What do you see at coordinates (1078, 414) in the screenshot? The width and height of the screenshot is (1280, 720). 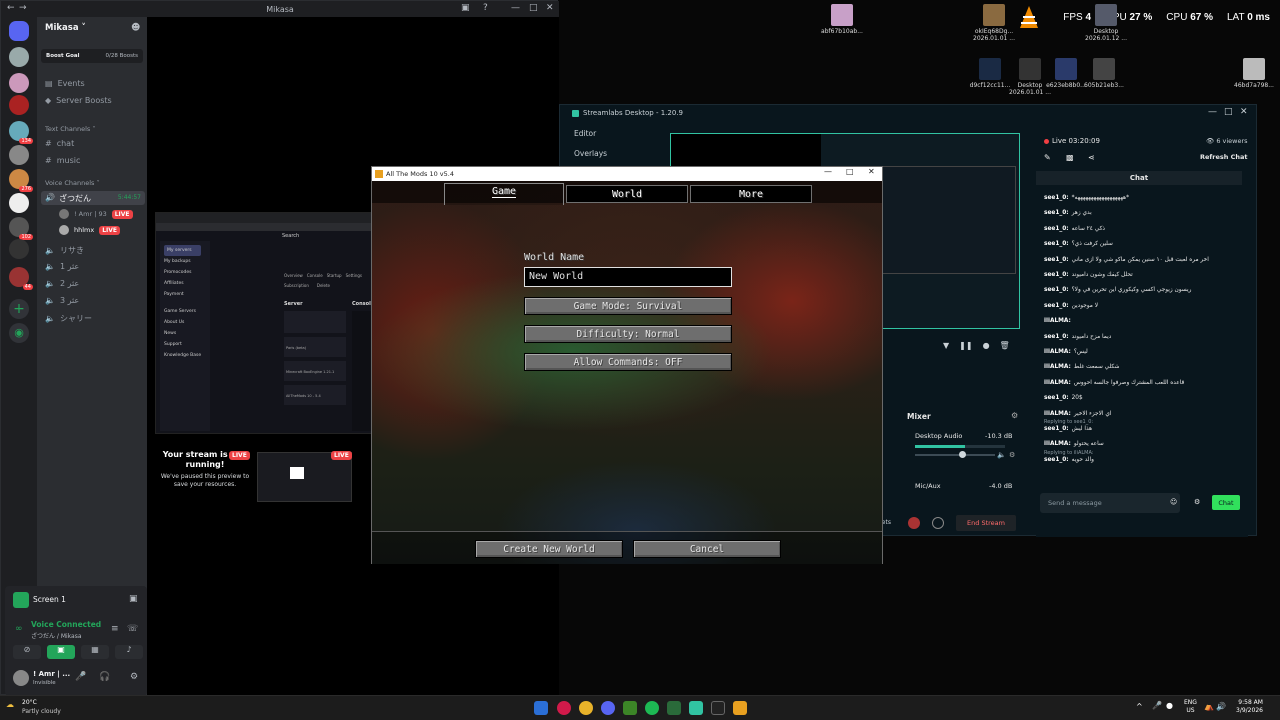 I see `chat-message: iliALMA: اي الاجزء الاخير` at bounding box center [1078, 414].